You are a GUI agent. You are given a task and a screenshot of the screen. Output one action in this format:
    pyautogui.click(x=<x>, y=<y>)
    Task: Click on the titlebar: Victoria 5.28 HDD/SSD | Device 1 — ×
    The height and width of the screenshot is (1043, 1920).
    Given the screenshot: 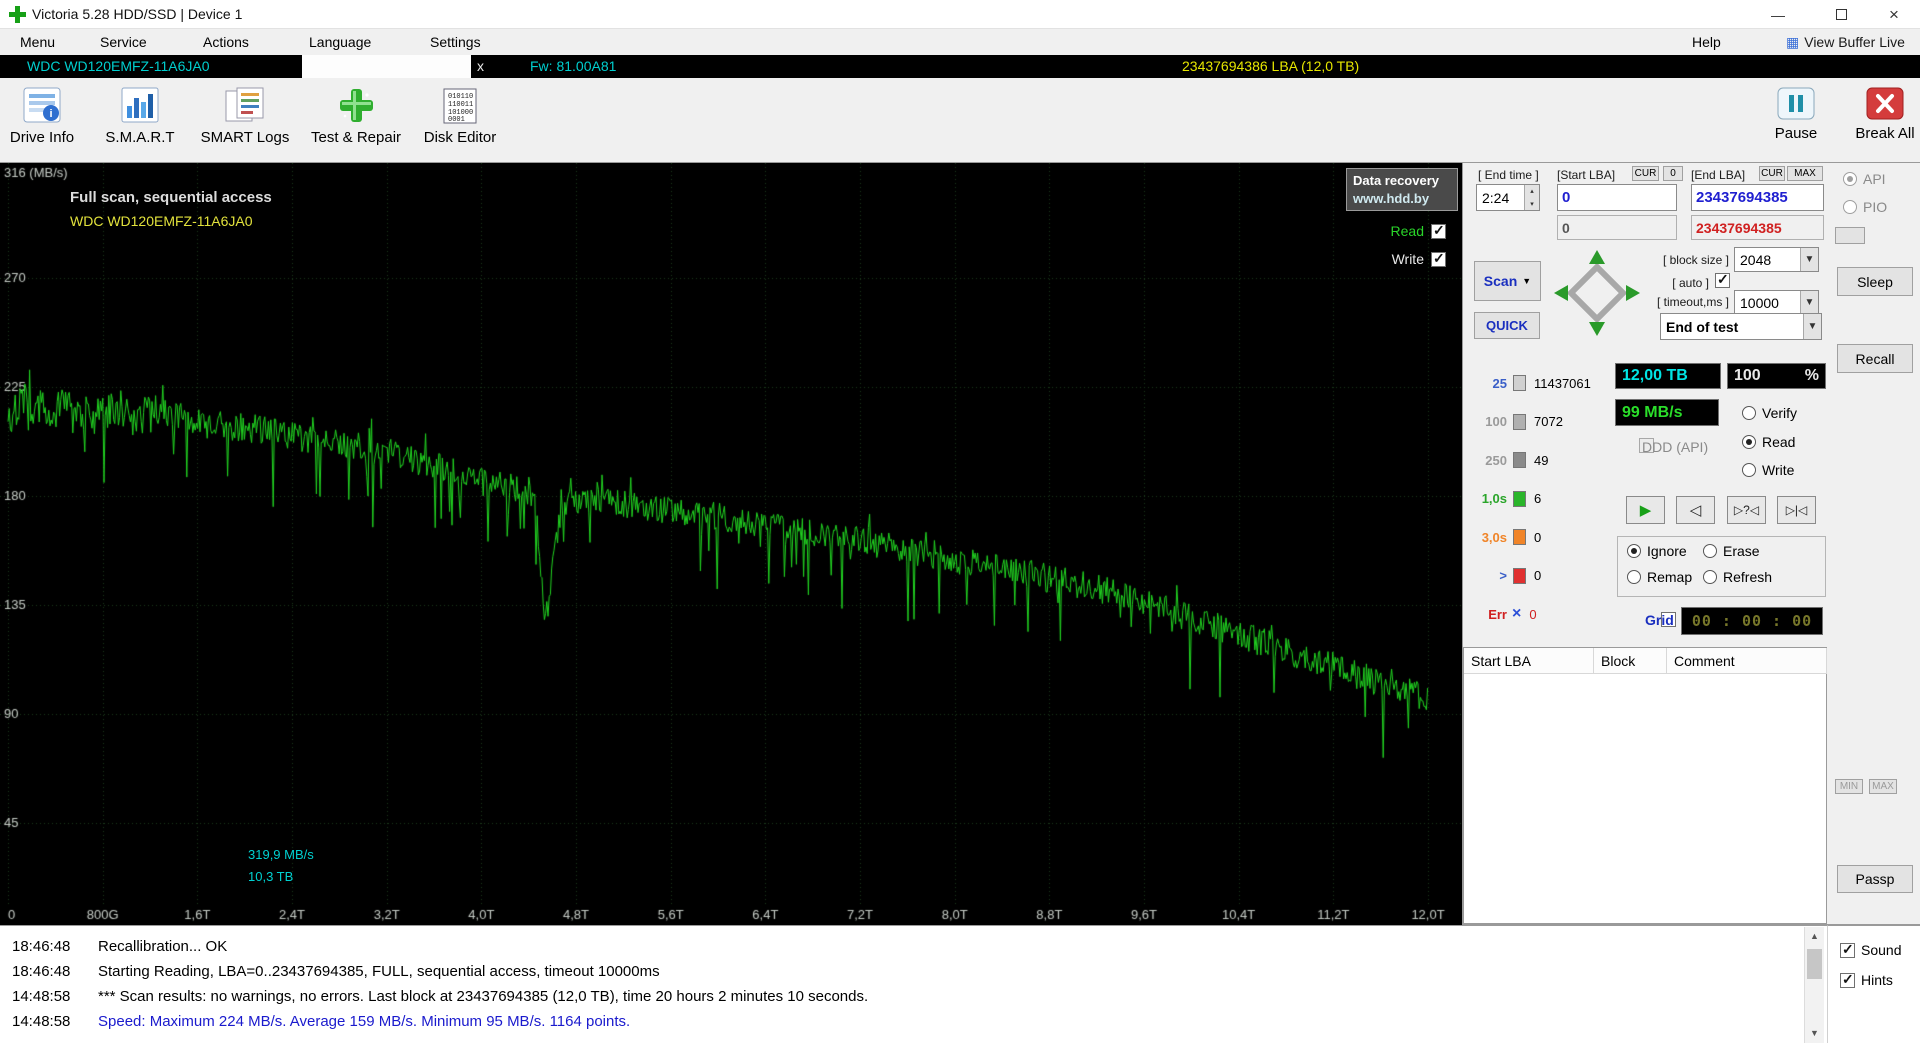 What is the action you would take?
    pyautogui.click(x=960, y=14)
    